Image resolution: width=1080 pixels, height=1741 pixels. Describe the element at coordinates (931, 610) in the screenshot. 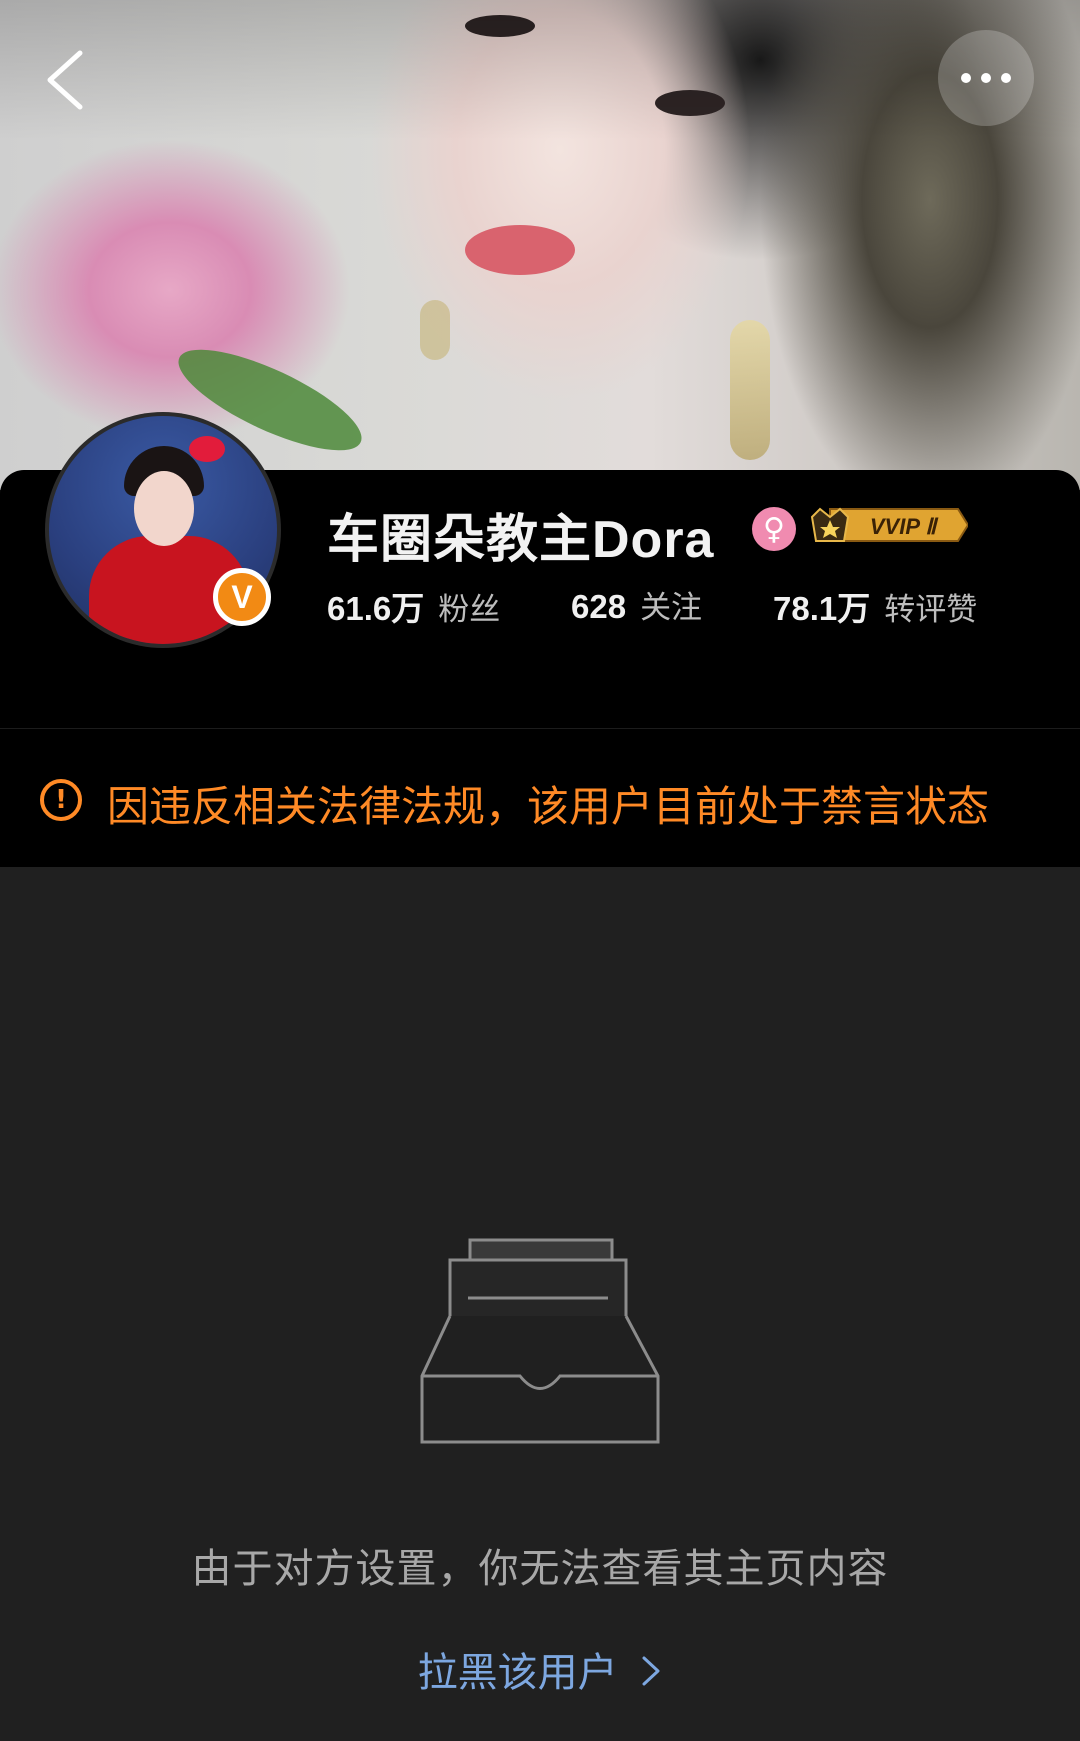

I see `stat-label: 转评赞` at that location.